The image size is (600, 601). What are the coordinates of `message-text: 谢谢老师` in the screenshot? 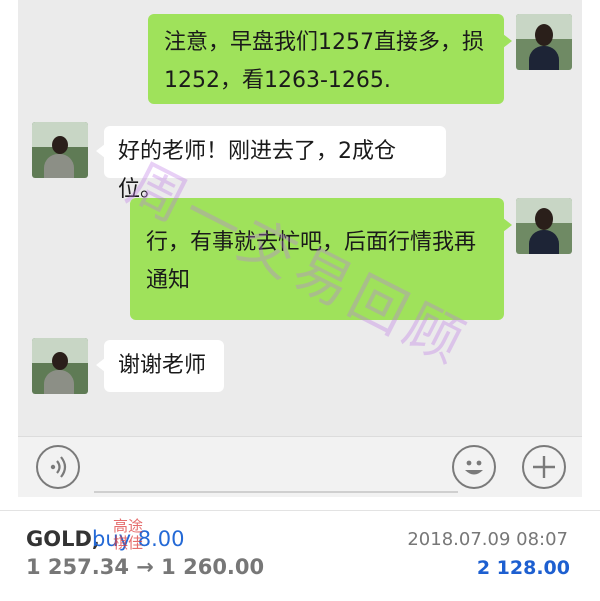 It's located at (162, 365).